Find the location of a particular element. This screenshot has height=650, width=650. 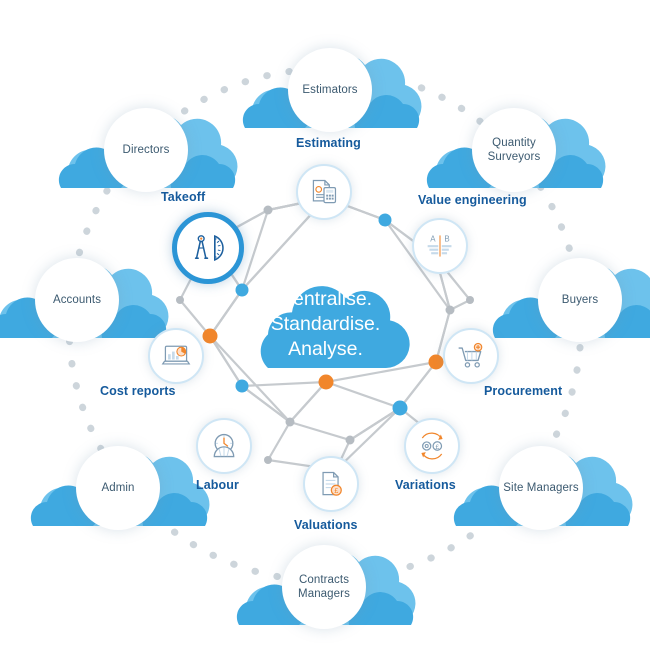

shopping-cart-icon is located at coordinates (470, 355).